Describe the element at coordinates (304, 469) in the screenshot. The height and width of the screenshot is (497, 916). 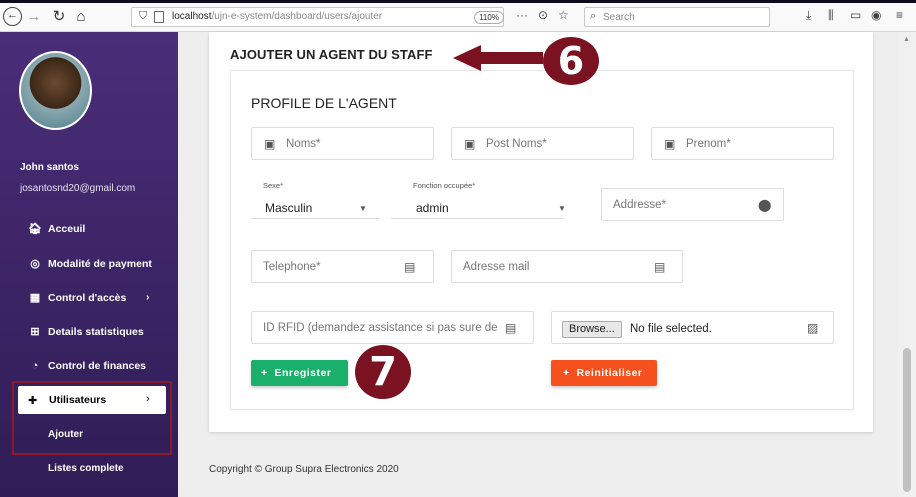
I see `footer-copyright: Copyright © Group Supra Electronics 2020` at that location.